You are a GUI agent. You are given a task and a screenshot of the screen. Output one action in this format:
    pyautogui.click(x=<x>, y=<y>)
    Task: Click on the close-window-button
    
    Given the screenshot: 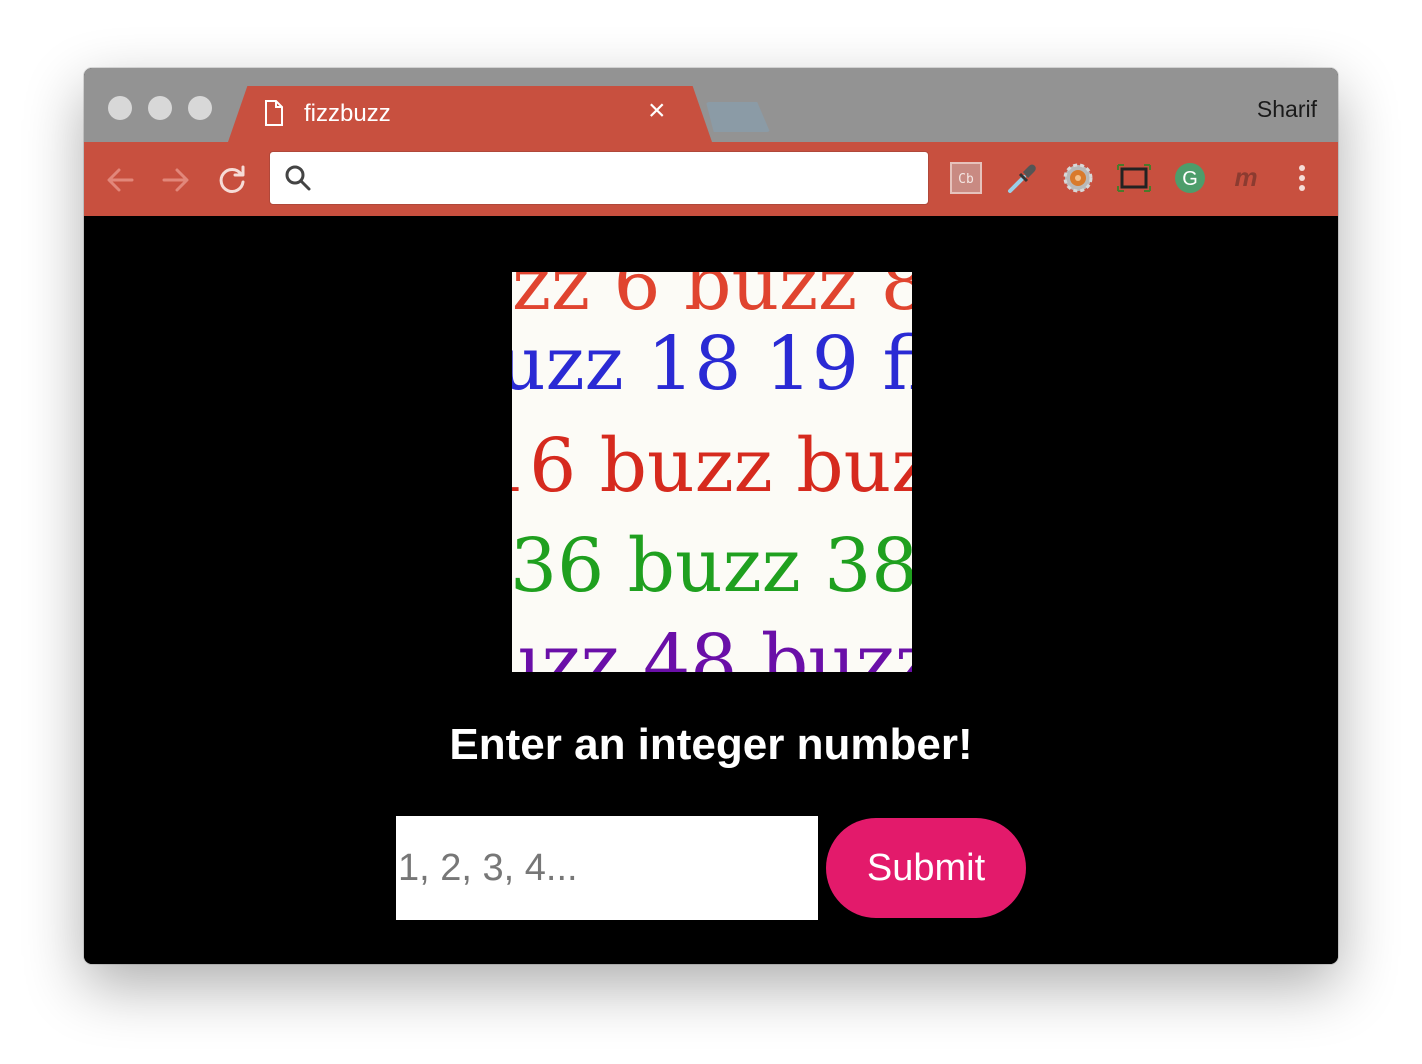 What is the action you would take?
    pyautogui.click(x=120, y=108)
    